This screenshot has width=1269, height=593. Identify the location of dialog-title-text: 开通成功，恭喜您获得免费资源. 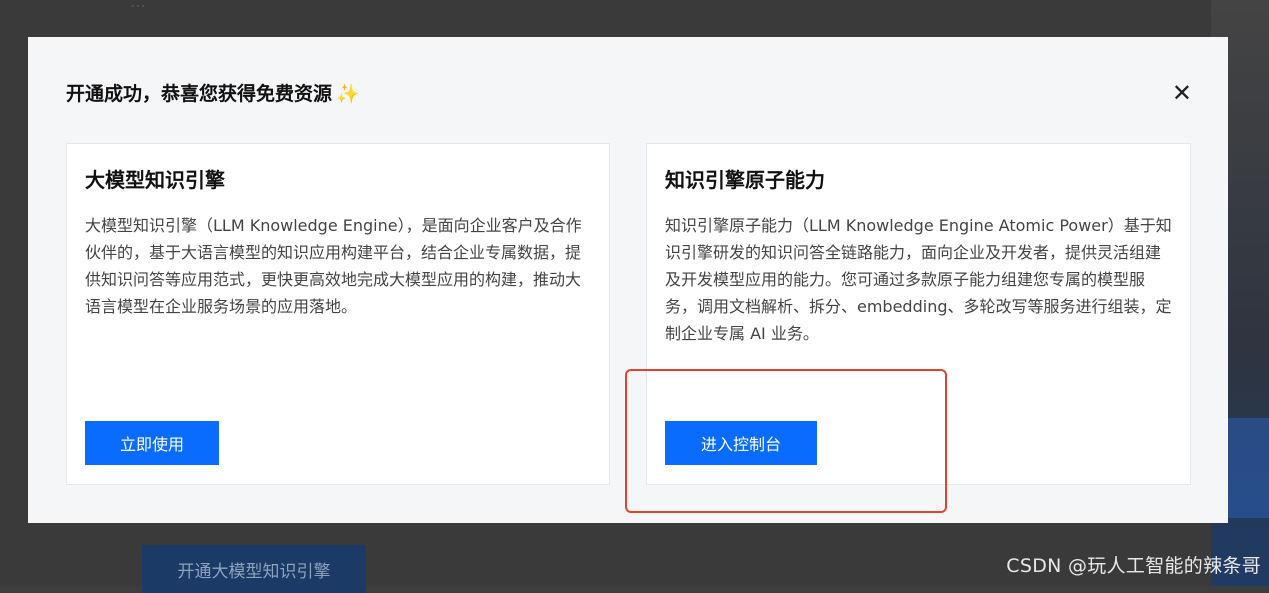
(199, 94).